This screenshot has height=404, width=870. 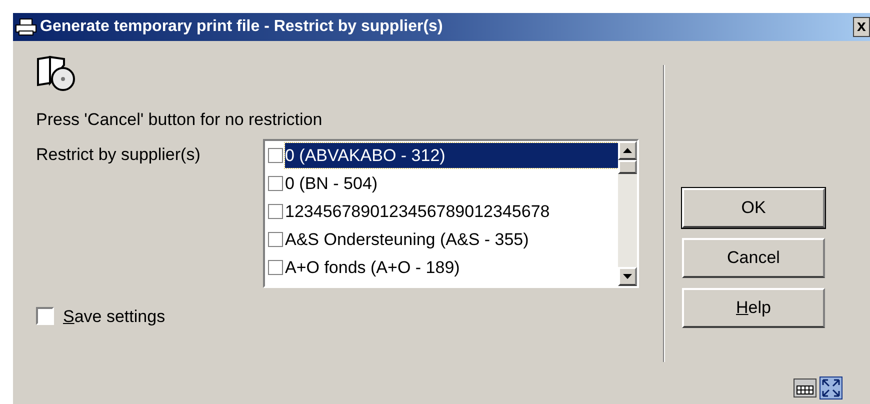 I want to click on field-label: Restrict by supplier(s), so click(x=119, y=155).